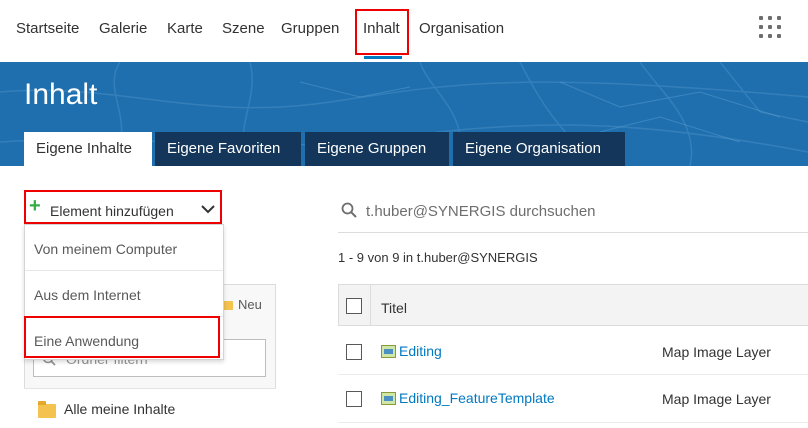  What do you see at coordinates (370, 305) in the screenshot?
I see `header-divider` at bounding box center [370, 305].